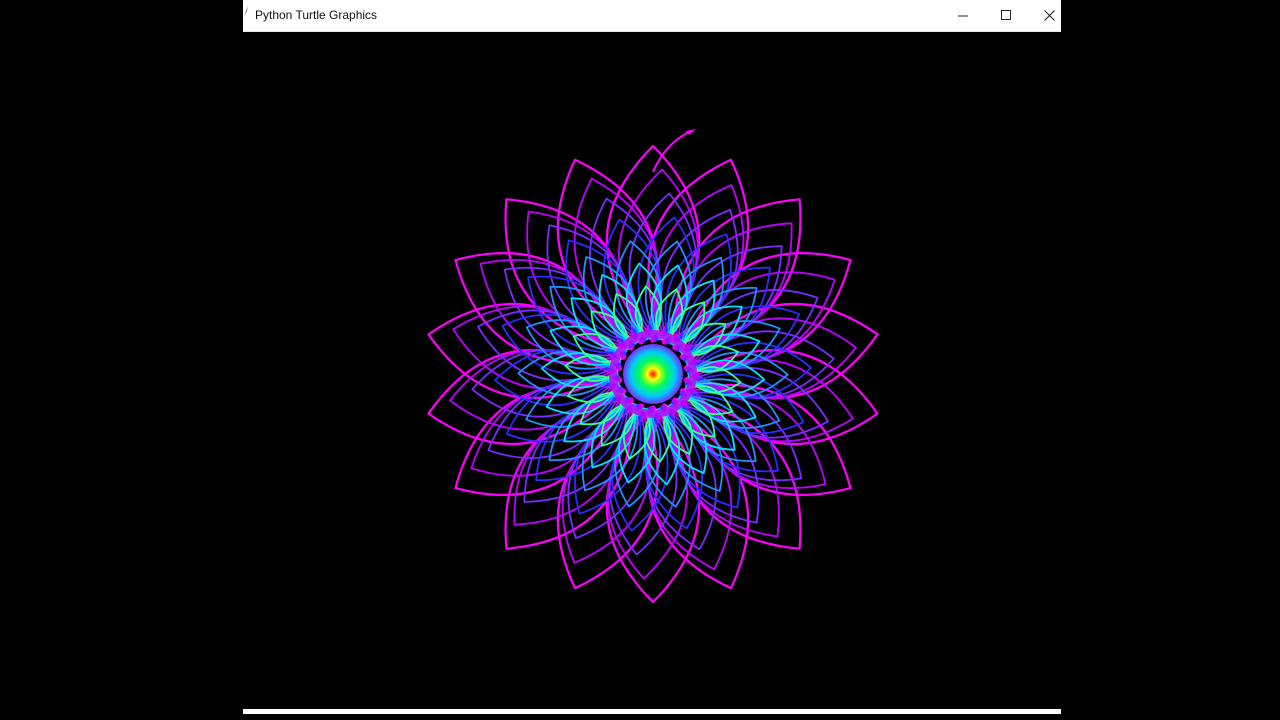 This screenshot has height=720, width=1280. I want to click on center-gradient-disc, so click(653, 374).